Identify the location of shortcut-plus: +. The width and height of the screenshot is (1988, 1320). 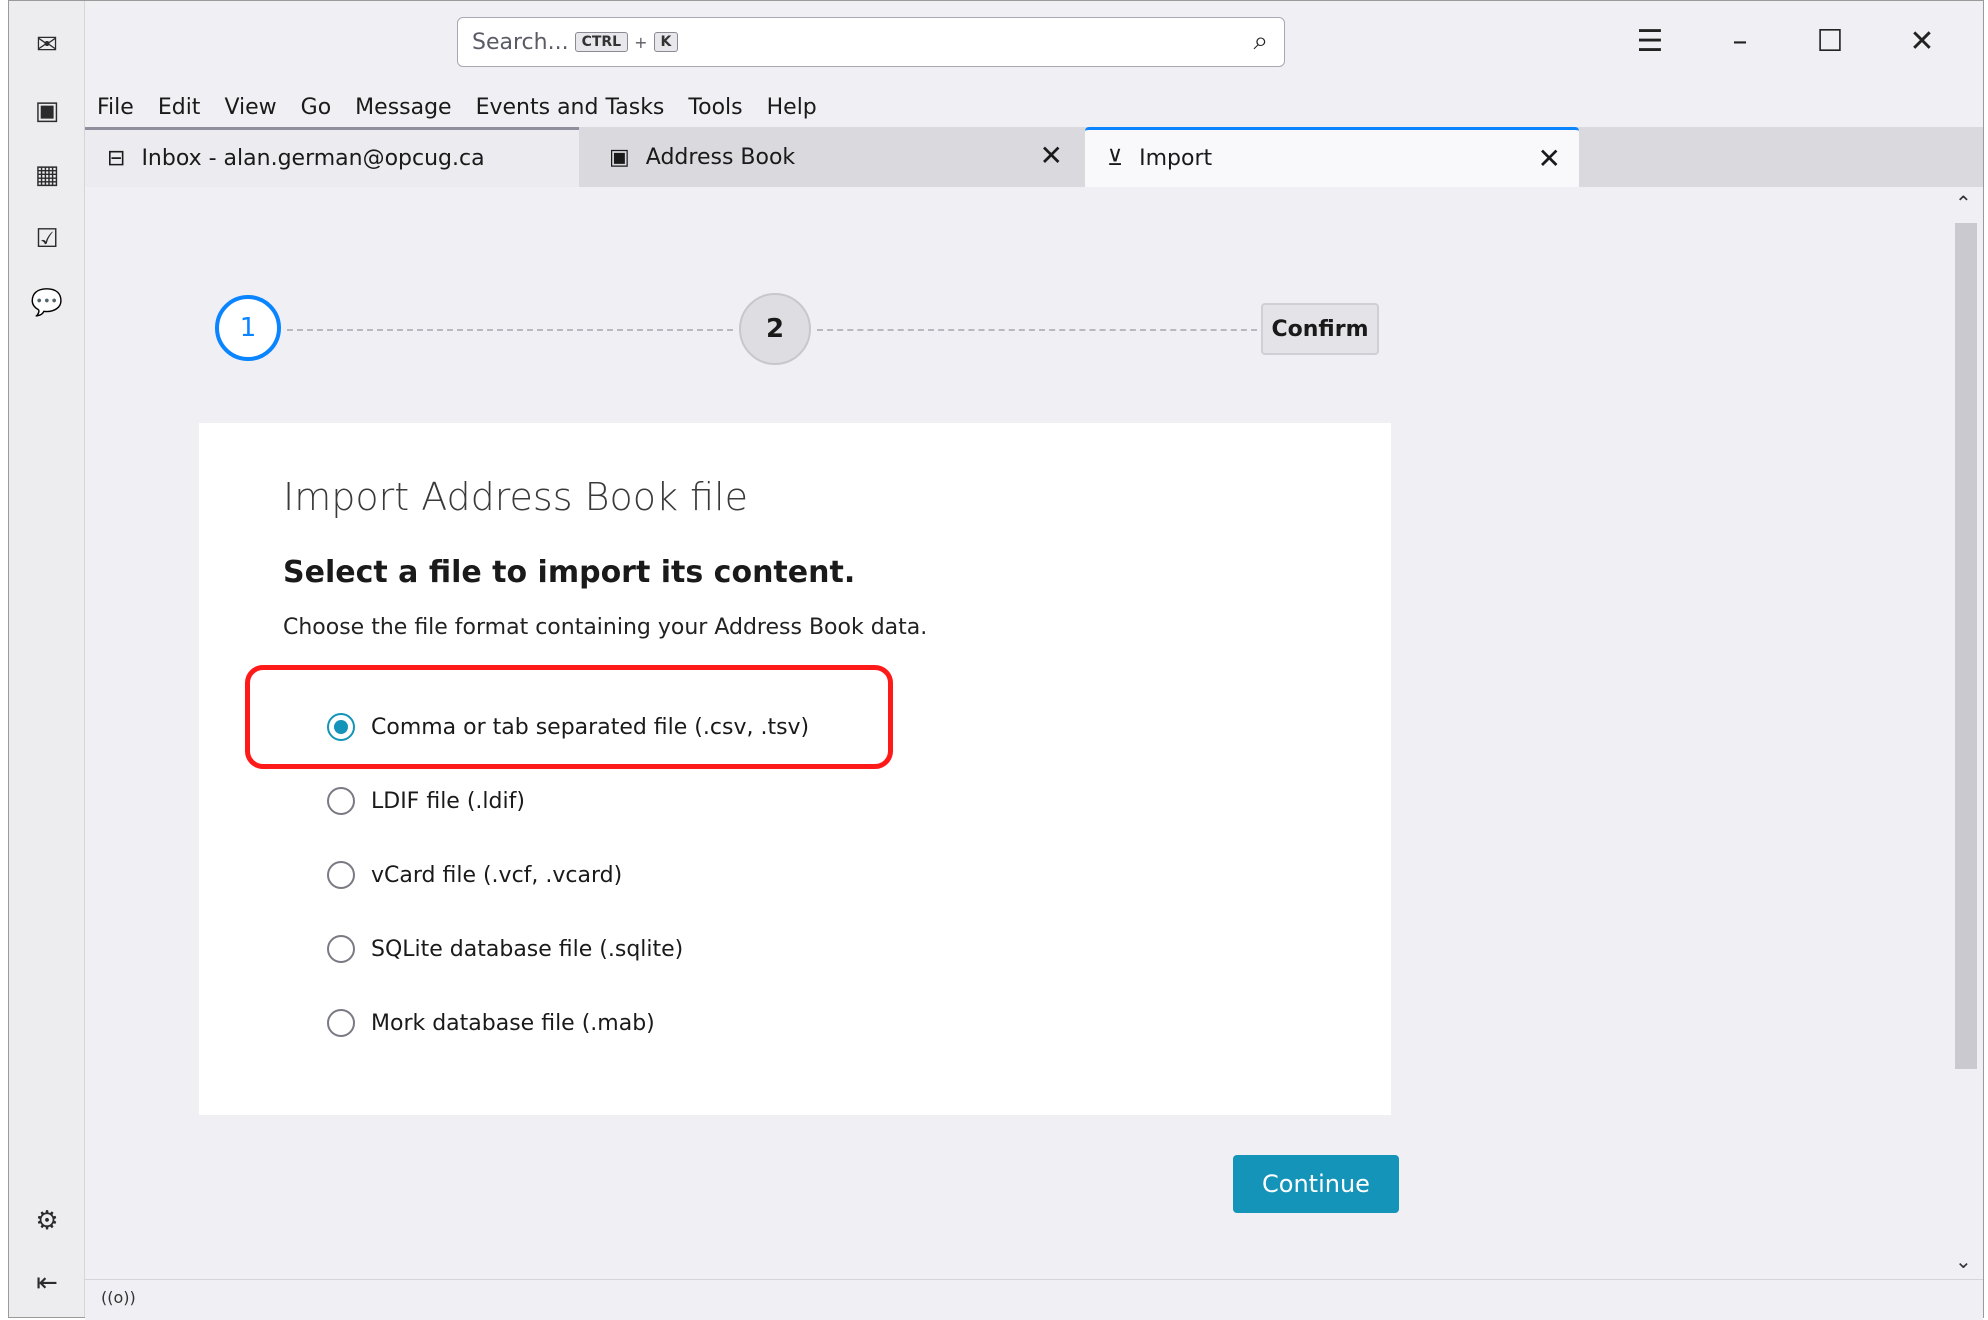
(641, 42).